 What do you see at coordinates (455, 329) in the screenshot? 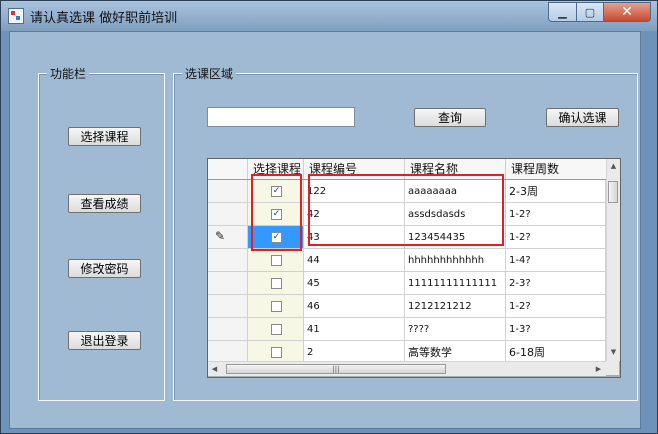
I see `course-name-cell: ????` at bounding box center [455, 329].